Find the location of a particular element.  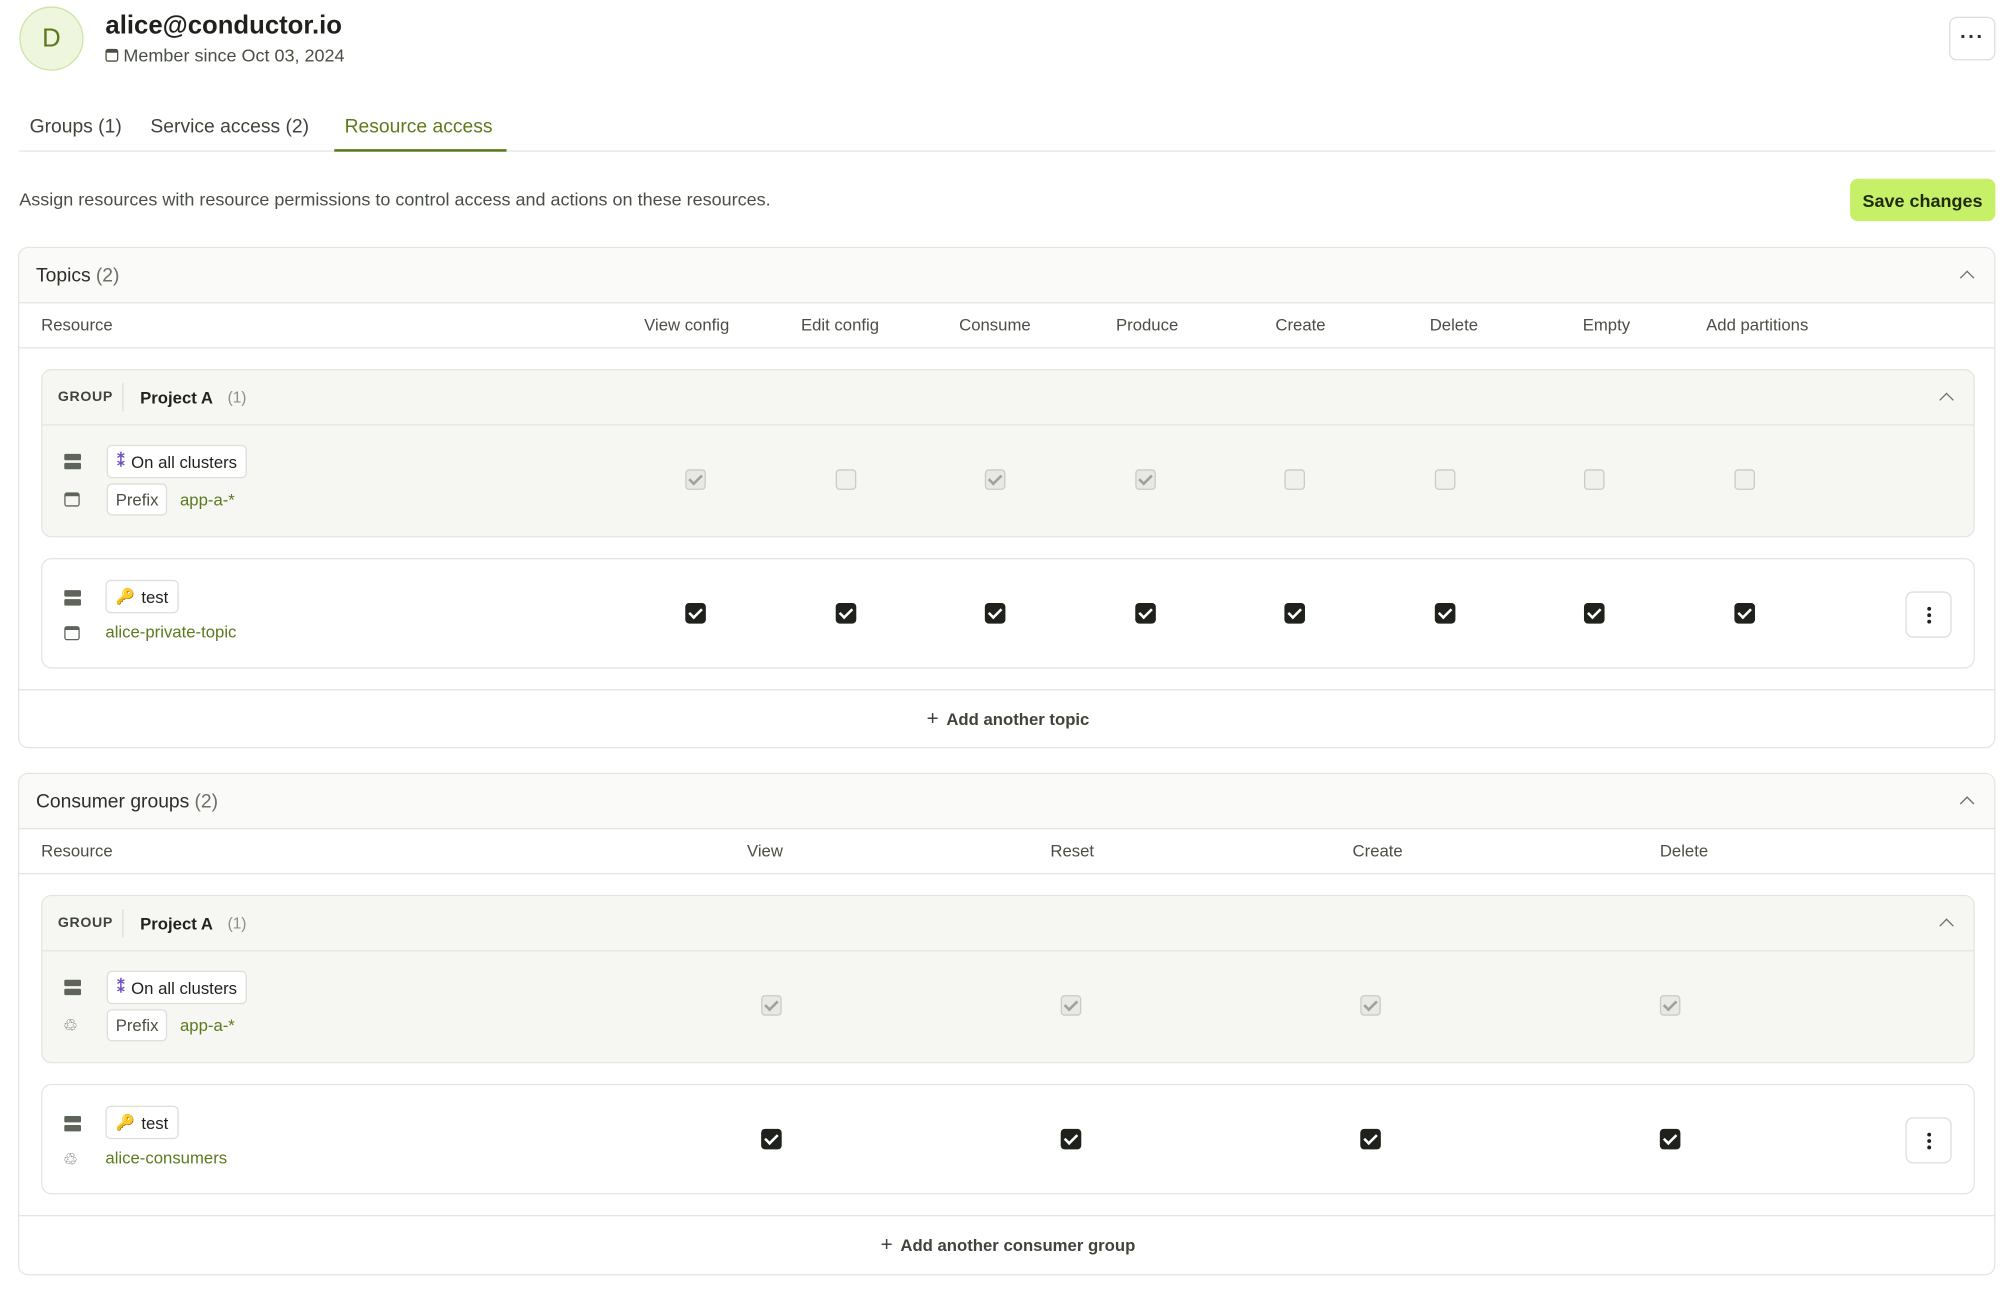

consumer-groups-title: Consumer groups is located at coordinates (112, 801).